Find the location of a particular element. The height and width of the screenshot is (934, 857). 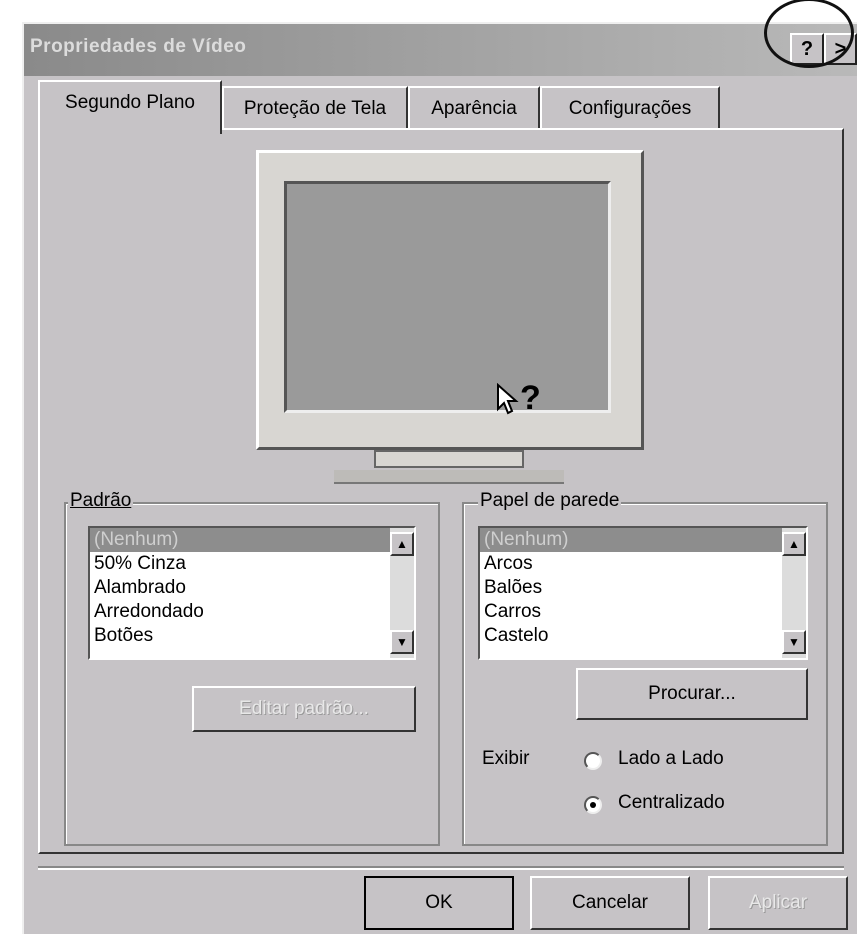

list-item: Botões is located at coordinates (252, 636).